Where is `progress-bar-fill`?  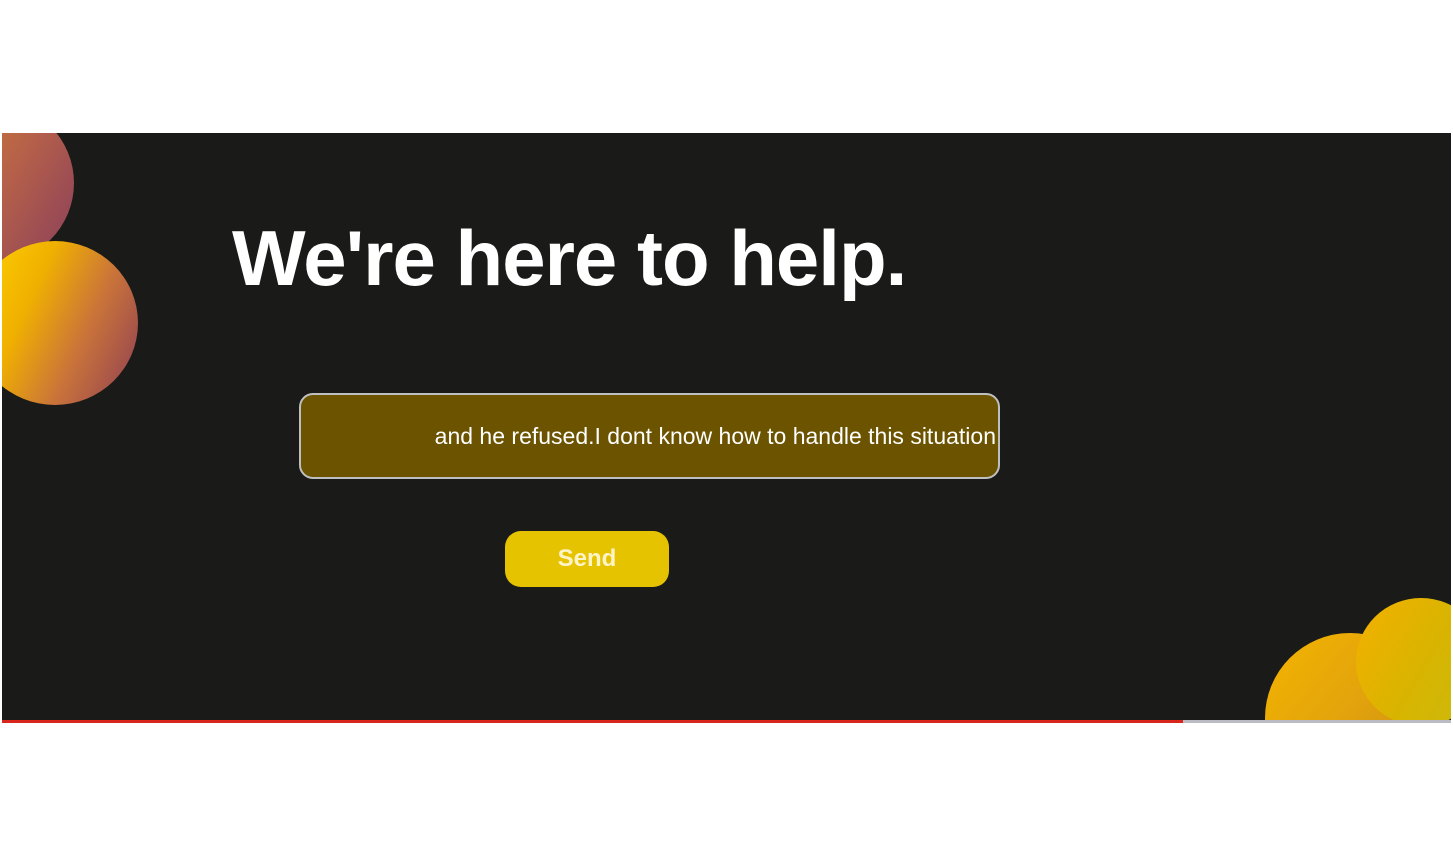 progress-bar-fill is located at coordinates (592, 721).